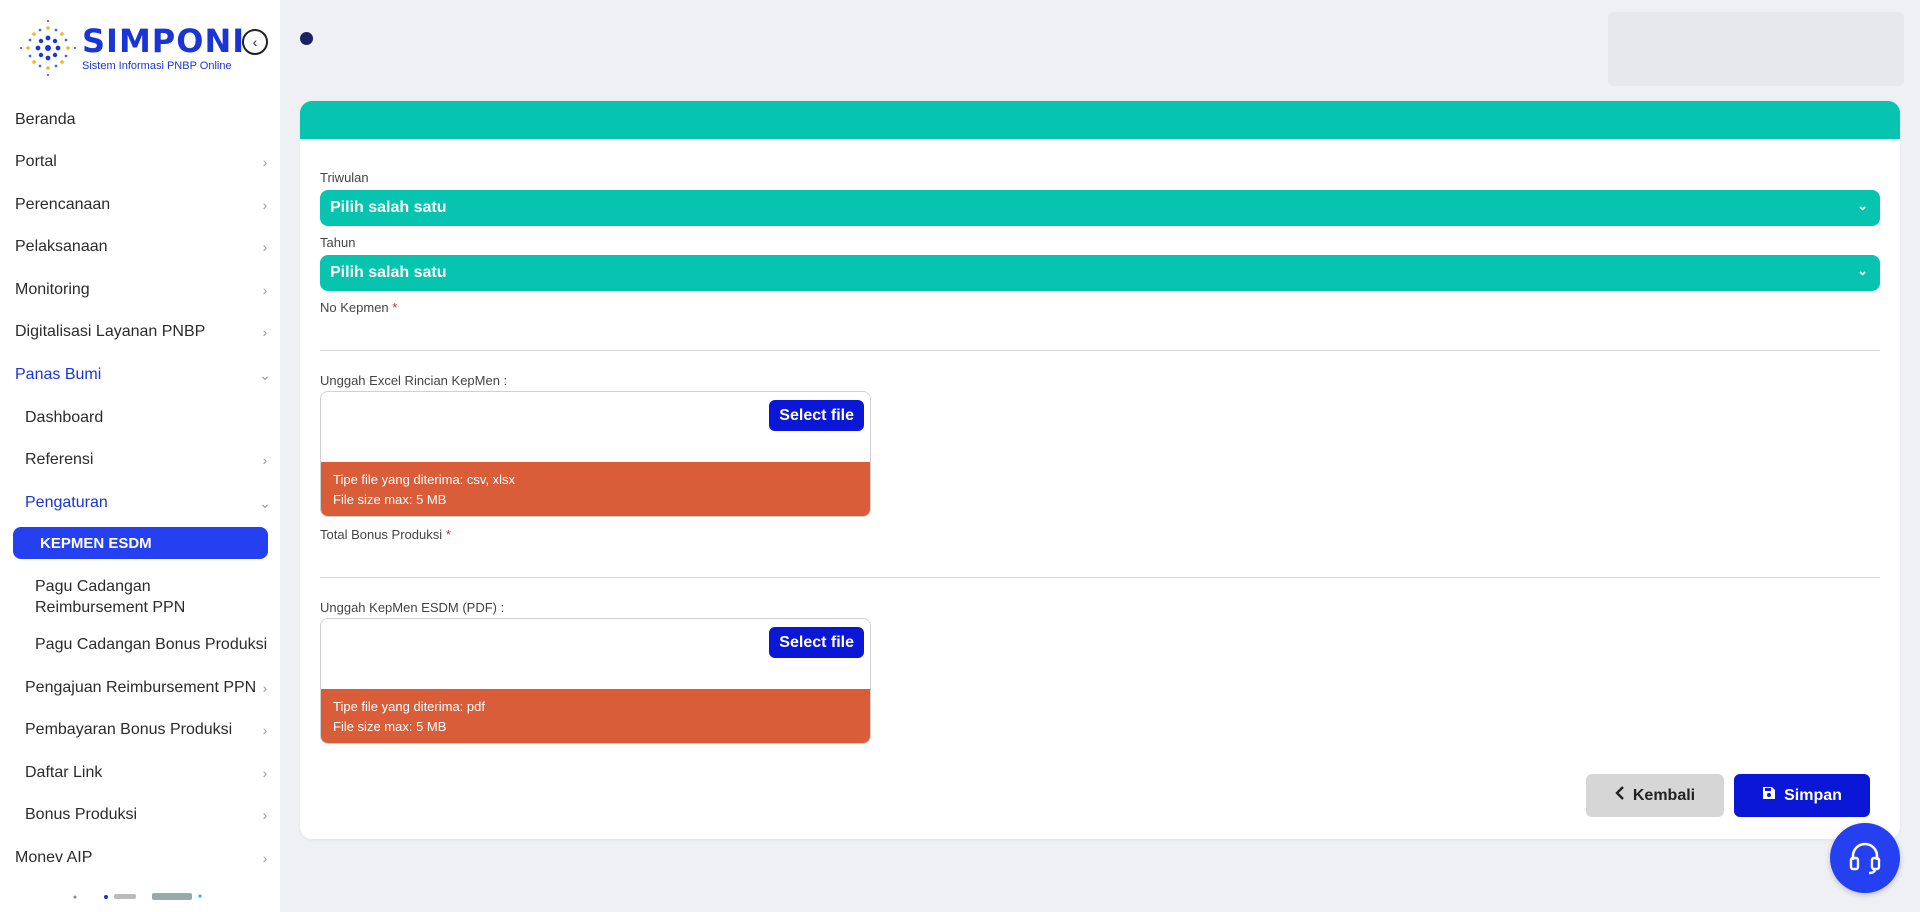  What do you see at coordinates (1100, 562) in the screenshot?
I see `total-bonus-input` at bounding box center [1100, 562].